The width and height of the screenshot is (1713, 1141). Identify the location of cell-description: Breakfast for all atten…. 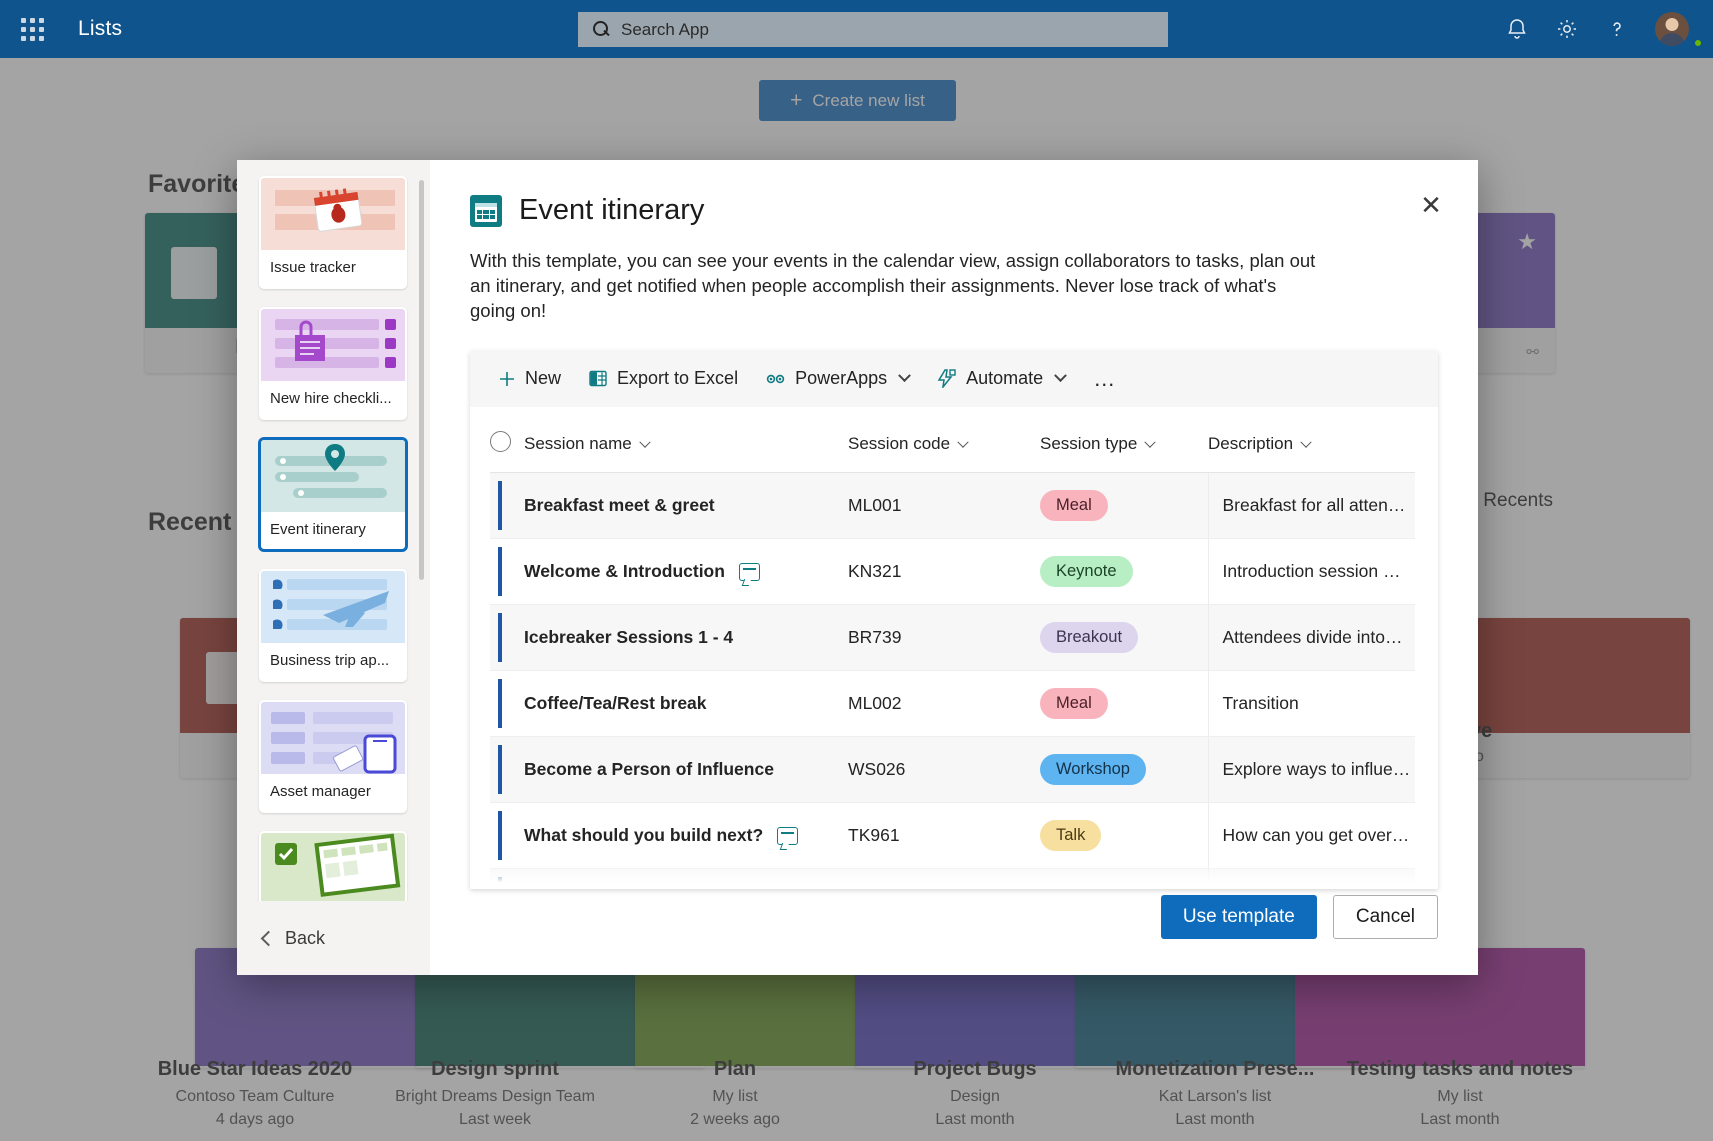
(1311, 505).